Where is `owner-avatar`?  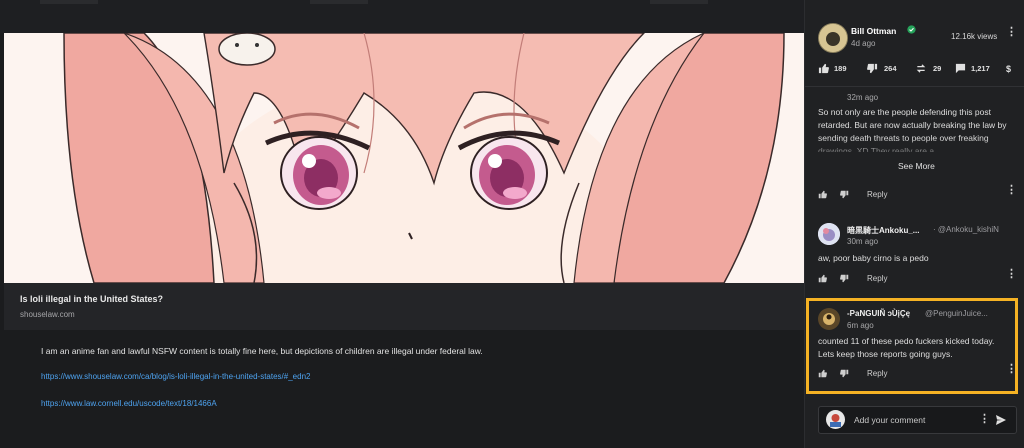
owner-avatar is located at coordinates (833, 38).